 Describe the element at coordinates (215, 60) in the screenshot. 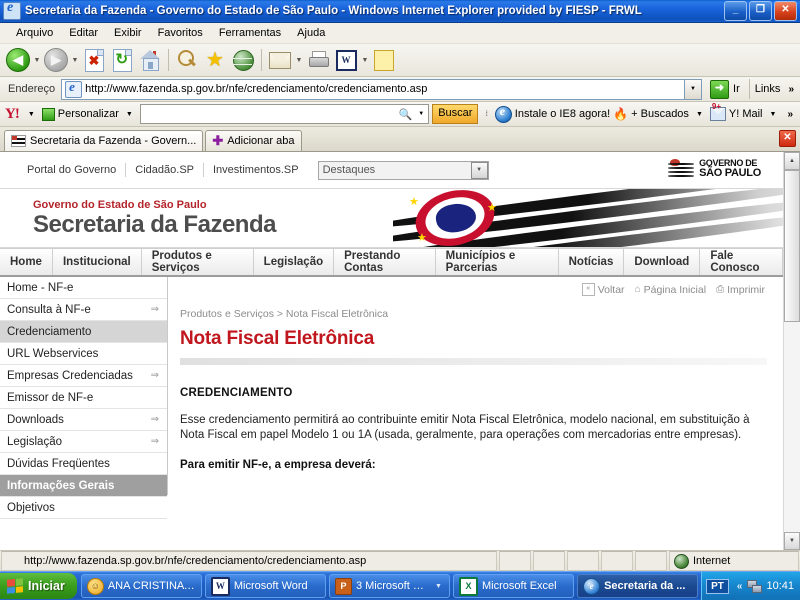

I see `favorites-button: ★` at that location.